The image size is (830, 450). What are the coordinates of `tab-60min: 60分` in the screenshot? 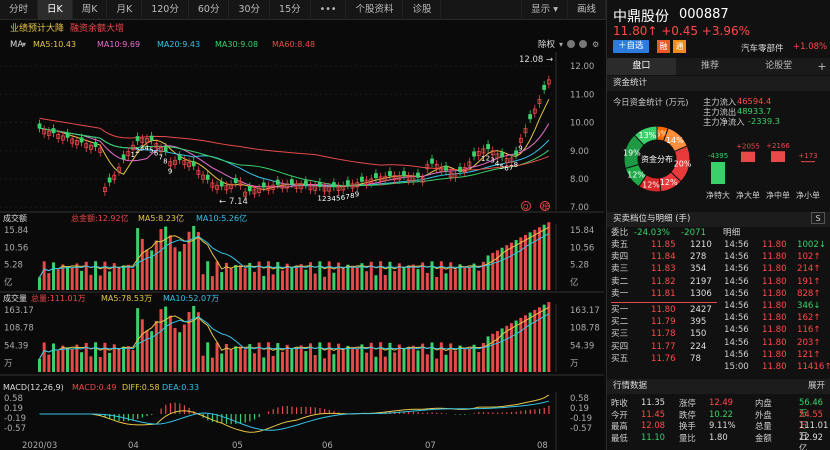 It's located at (209, 10).